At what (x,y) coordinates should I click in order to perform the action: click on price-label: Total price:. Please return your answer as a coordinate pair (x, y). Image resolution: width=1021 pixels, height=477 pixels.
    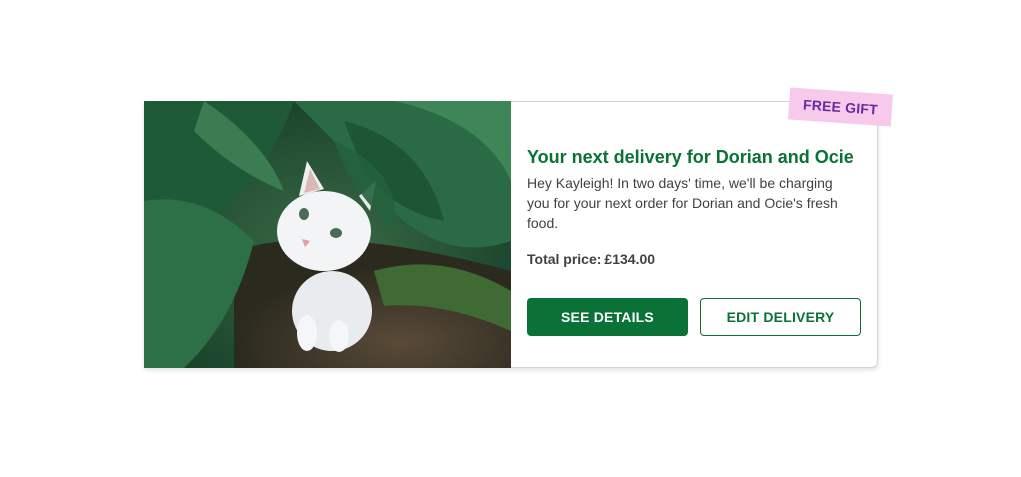
    Looking at the image, I should click on (564, 259).